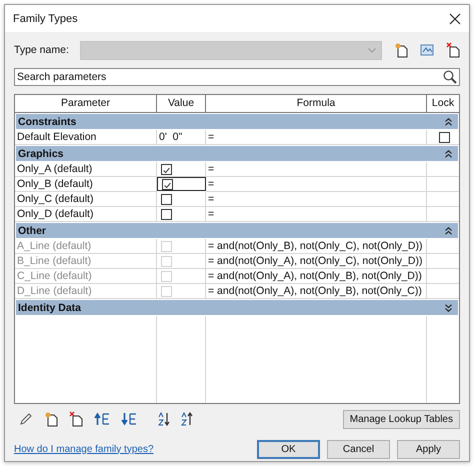 Image resolution: width=474 pixels, height=467 pixels. Describe the element at coordinates (164, 419) in the screenshot. I see `sort-ascending-icon` at that location.